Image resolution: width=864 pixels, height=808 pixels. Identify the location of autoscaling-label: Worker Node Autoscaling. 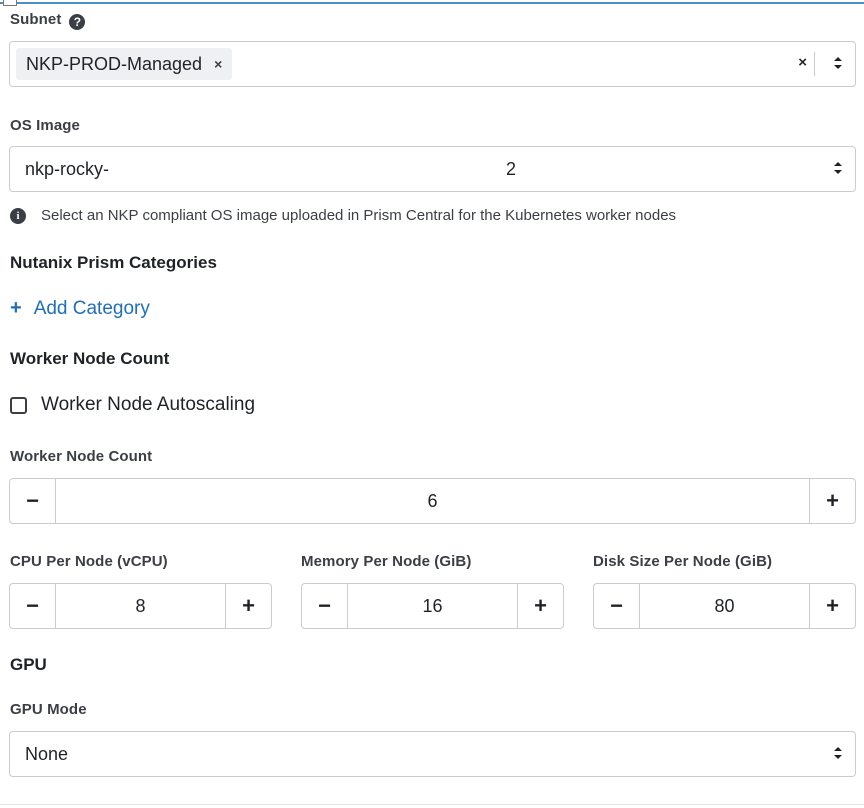
(148, 404).